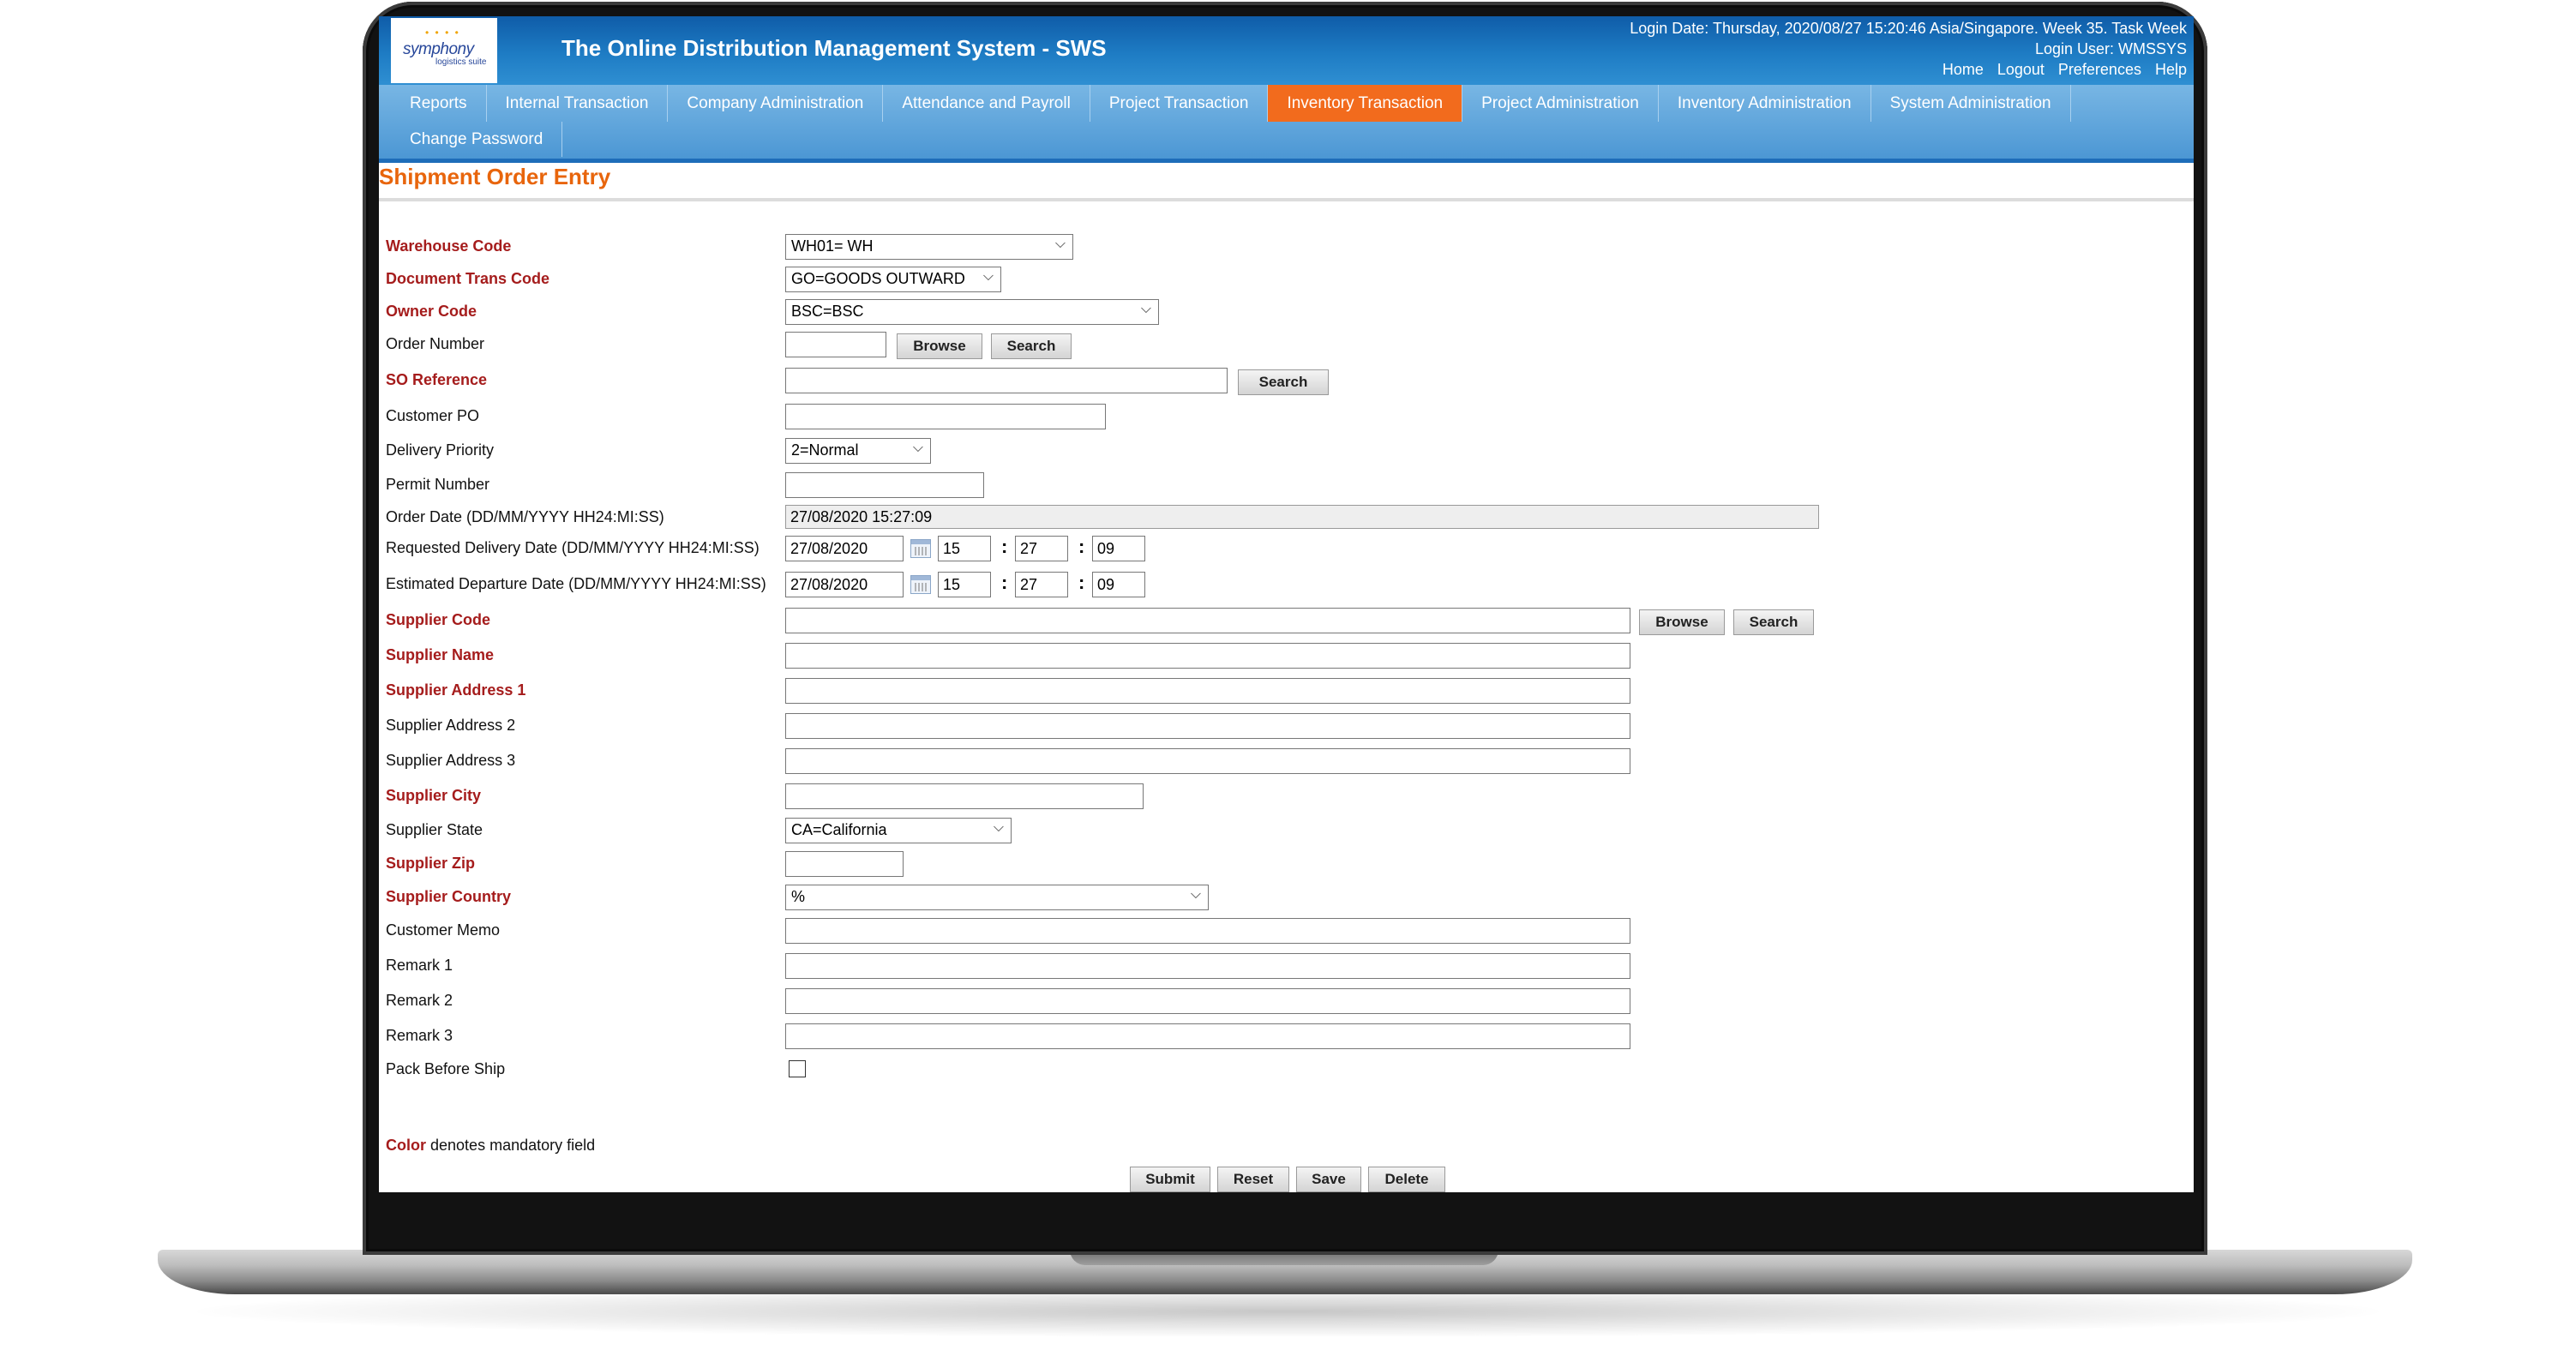 The width and height of the screenshot is (2576, 1368). What do you see at coordinates (964, 548) in the screenshot?
I see `requested-delivery-hour-input` at bounding box center [964, 548].